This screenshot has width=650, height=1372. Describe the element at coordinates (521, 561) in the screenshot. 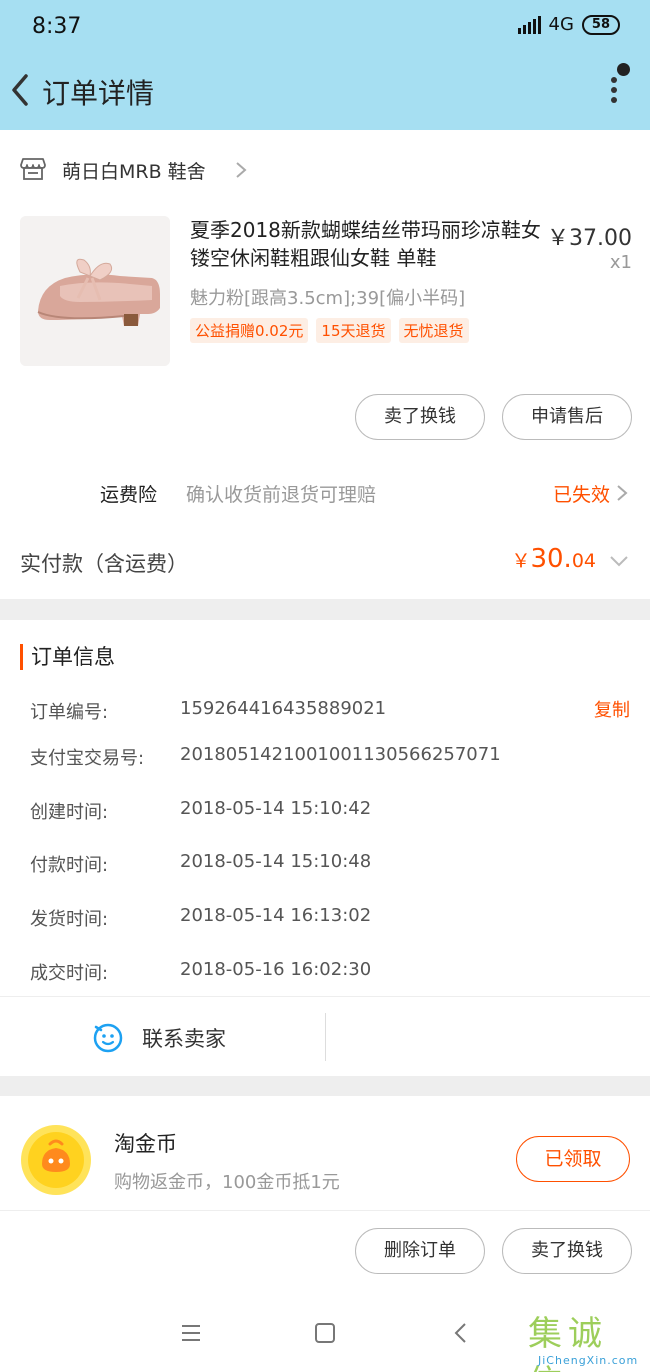

I see `currency-symbol: ￥` at that location.